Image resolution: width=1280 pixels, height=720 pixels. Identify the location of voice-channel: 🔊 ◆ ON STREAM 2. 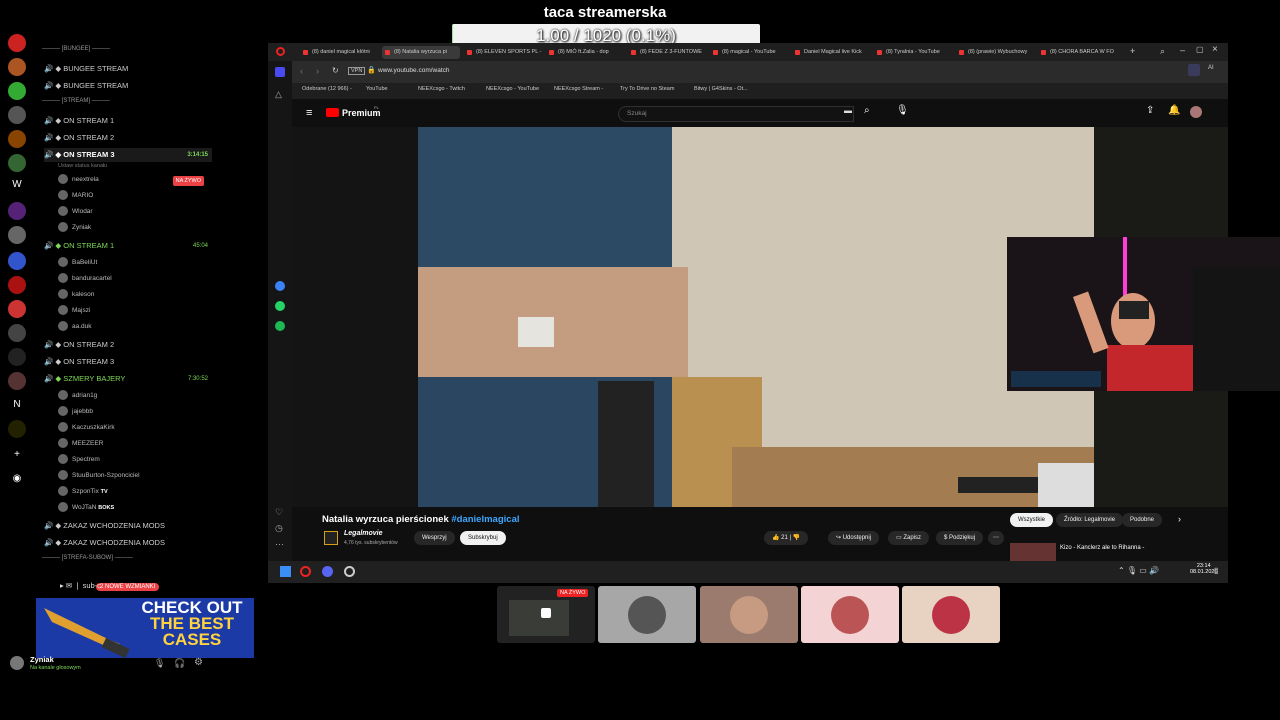
(128, 138).